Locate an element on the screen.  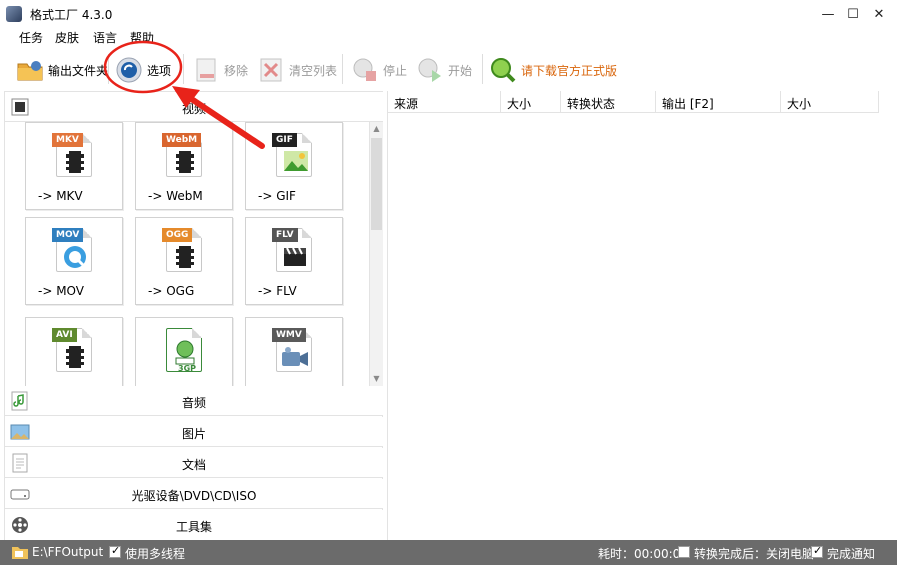
stop-button: 停止 is located at coordinates (379, 70).